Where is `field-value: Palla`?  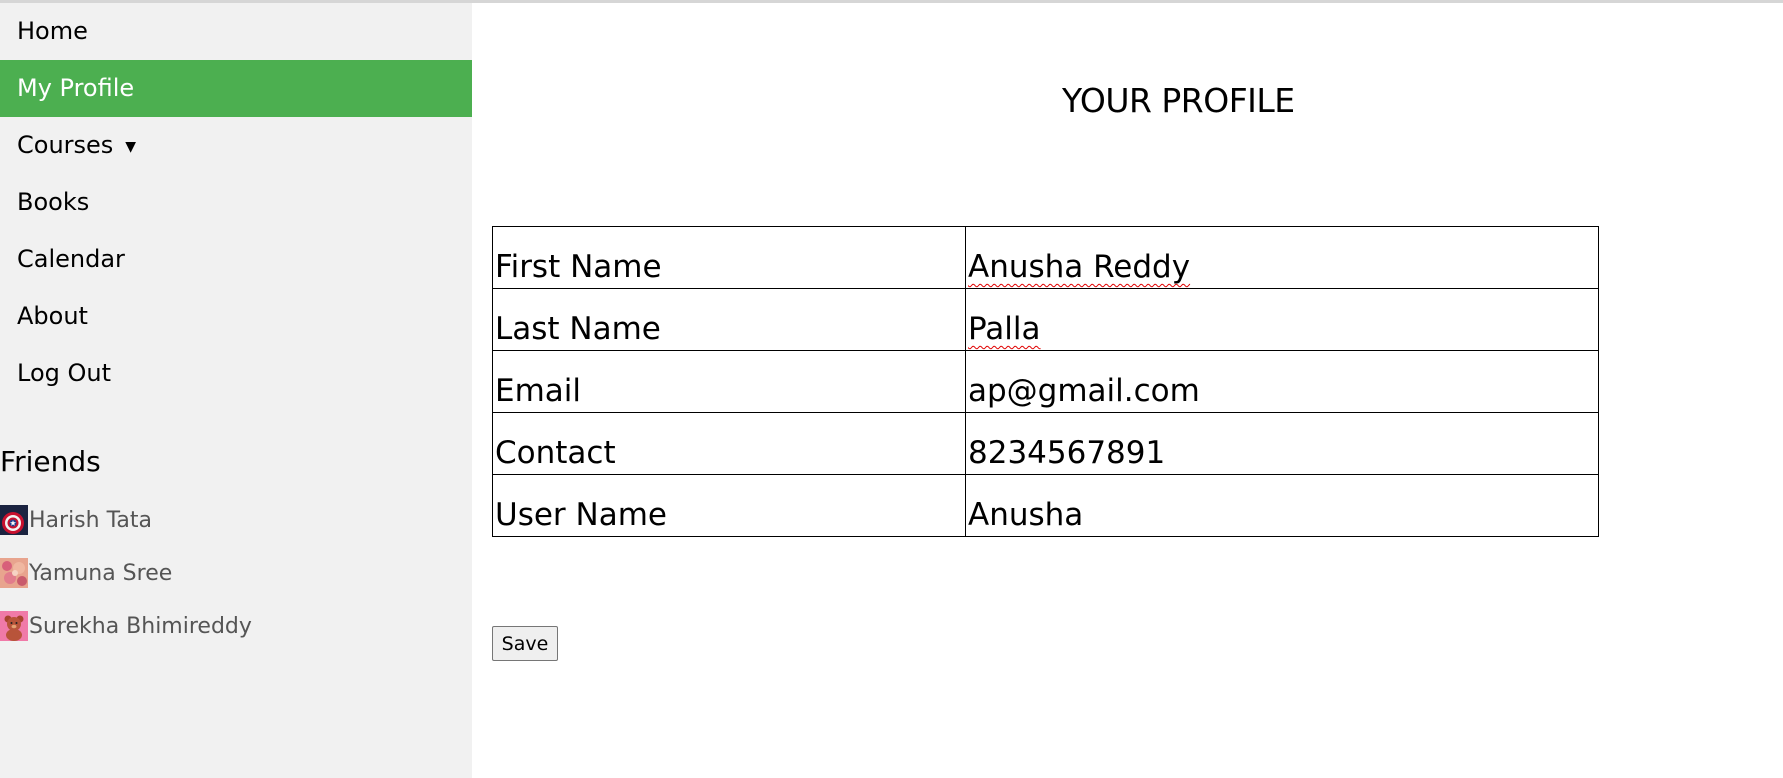 field-value: Palla is located at coordinates (1282, 319).